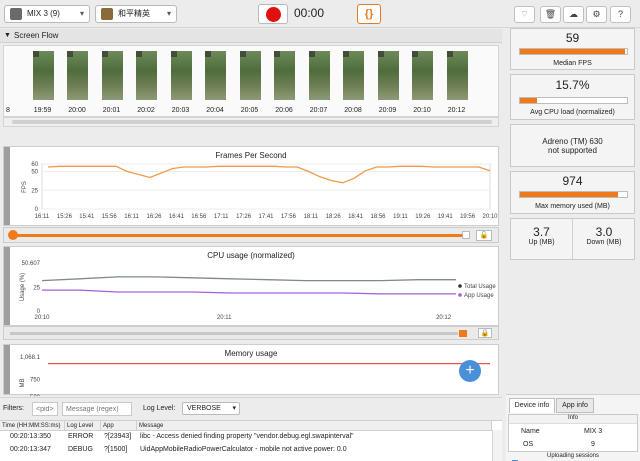  What do you see at coordinates (572, 141) in the screenshot?
I see `gpu-name: Adreno (TM) 630` at bounding box center [572, 141].